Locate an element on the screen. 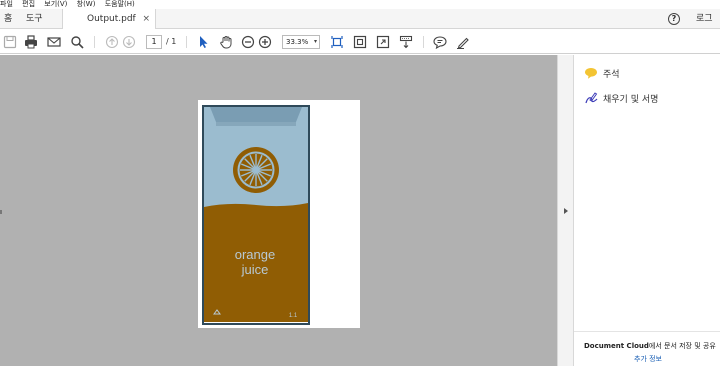  menu-file: 파일 is located at coordinates (6, 4).